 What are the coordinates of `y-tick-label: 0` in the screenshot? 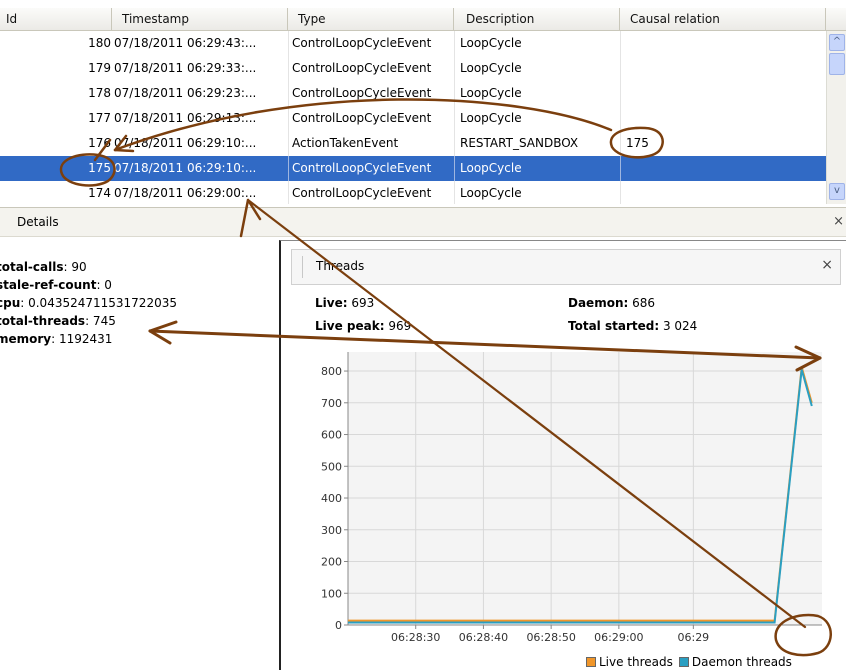 It's located at (338, 625).